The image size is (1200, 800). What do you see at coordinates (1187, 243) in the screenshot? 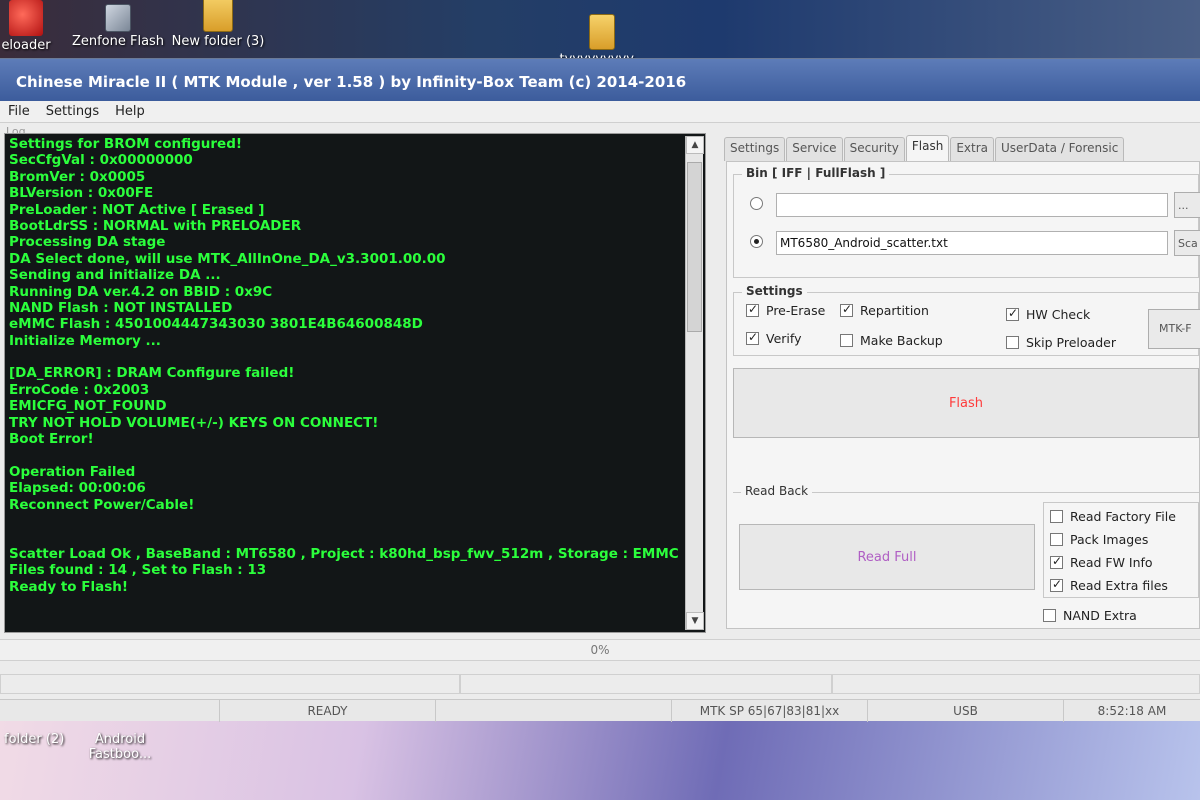
I see `scatter-button: Sca` at bounding box center [1187, 243].